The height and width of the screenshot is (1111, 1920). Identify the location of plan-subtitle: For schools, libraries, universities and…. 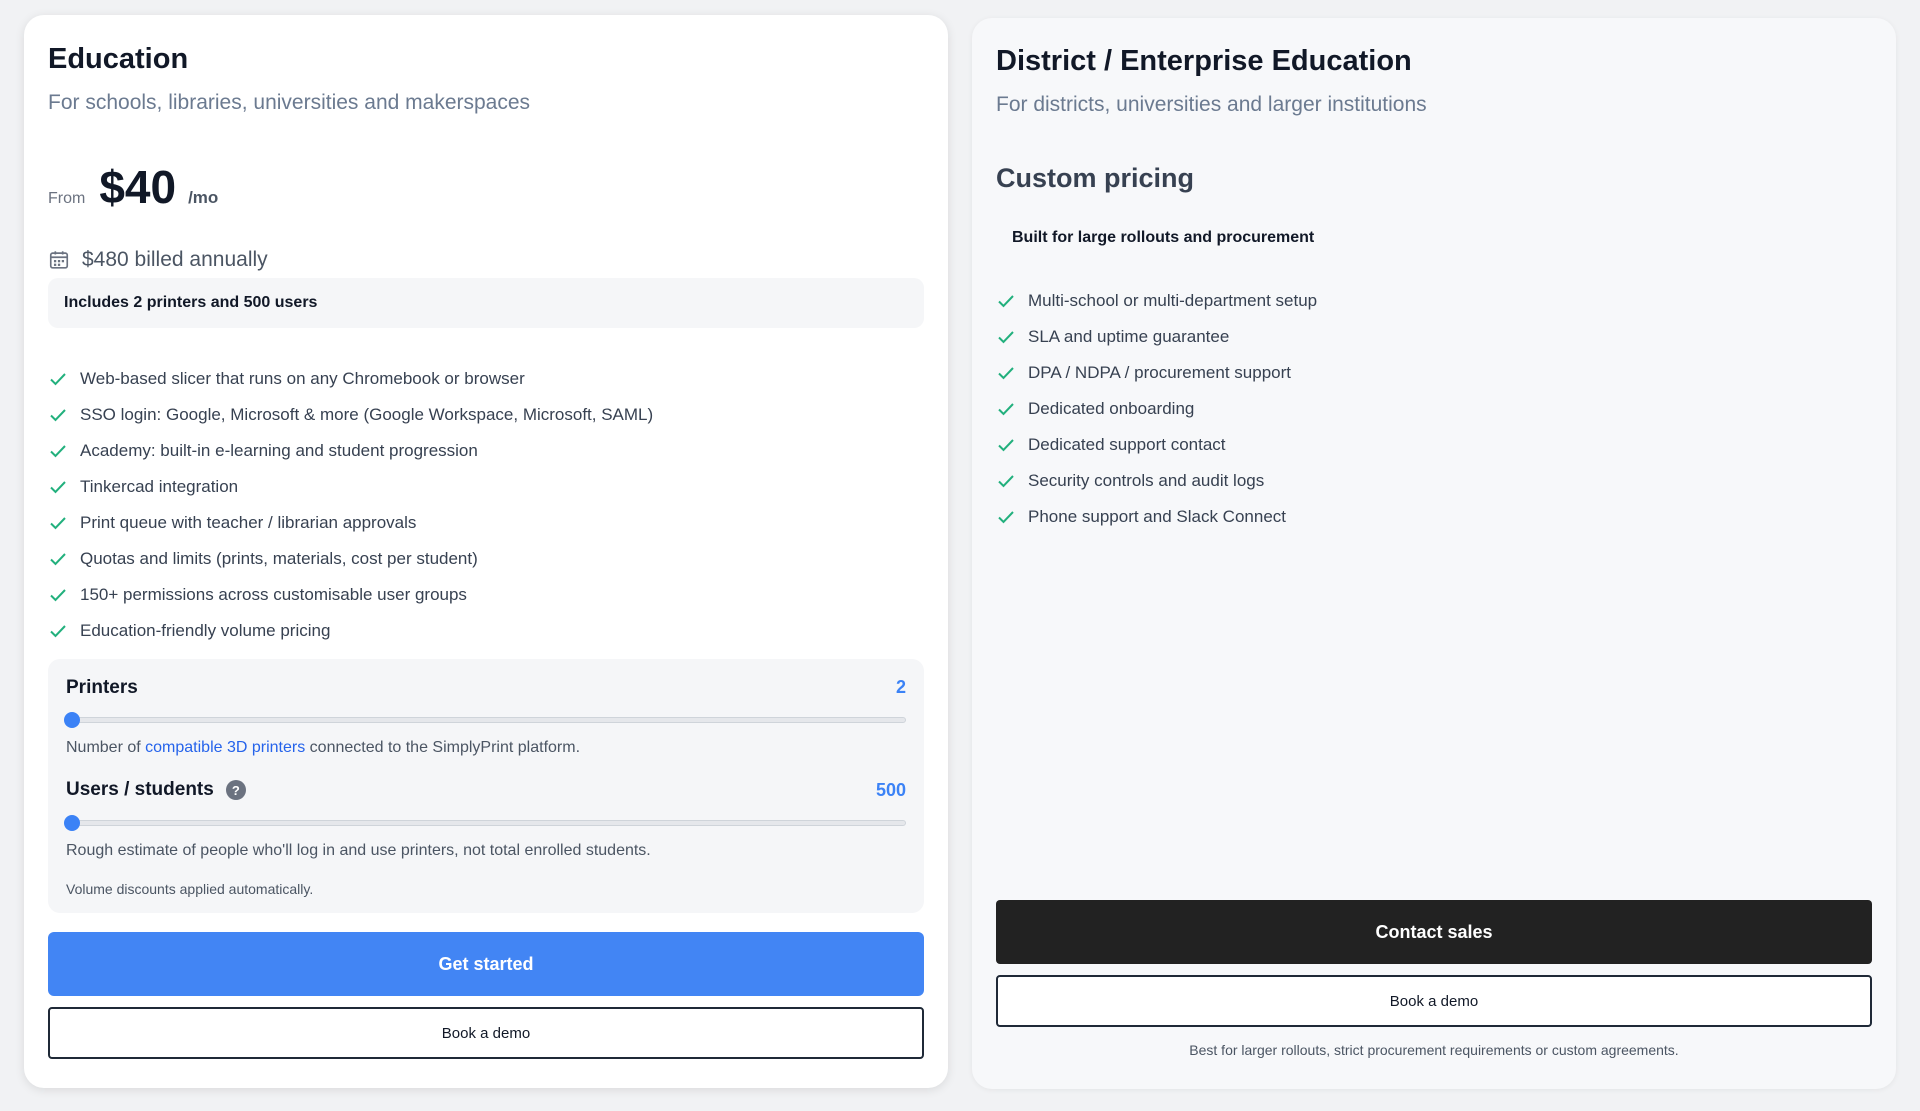
(289, 102).